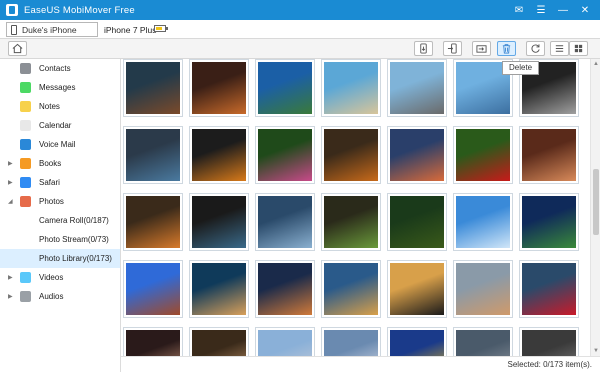  What do you see at coordinates (60, 239) in the screenshot?
I see `sidebar-item-photo-stream: Photo Stream(0/73)` at bounding box center [60, 239].